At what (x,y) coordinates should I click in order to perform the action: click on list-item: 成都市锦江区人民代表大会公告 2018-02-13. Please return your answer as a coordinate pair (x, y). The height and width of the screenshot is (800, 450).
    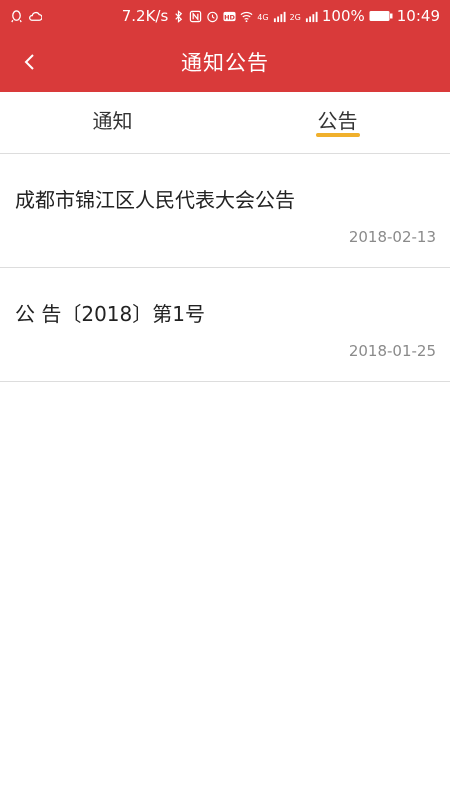
    Looking at the image, I should click on (225, 211).